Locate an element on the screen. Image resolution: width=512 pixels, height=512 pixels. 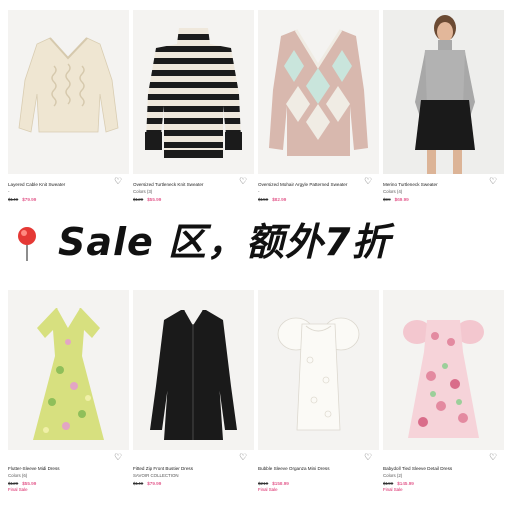
original-price: $219 is located at coordinates (263, 483).